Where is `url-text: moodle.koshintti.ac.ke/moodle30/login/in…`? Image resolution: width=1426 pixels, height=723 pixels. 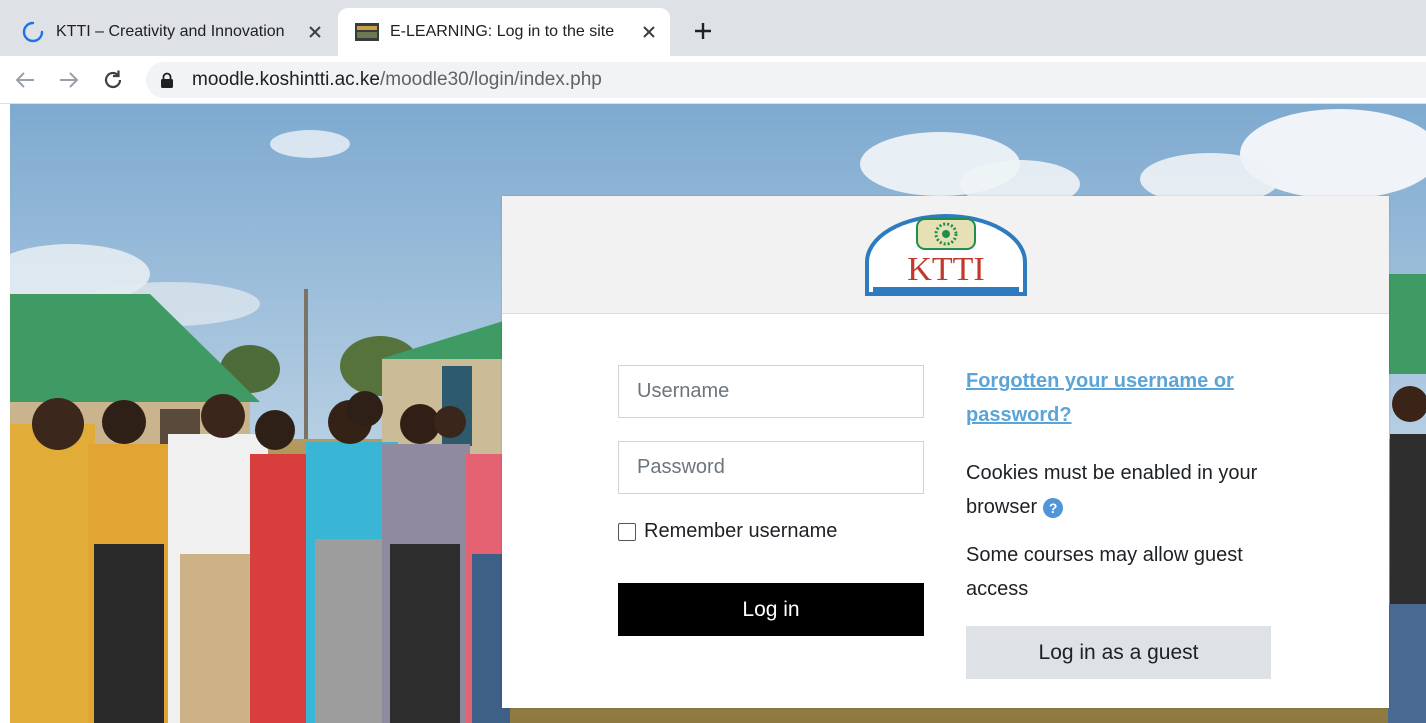 url-text: moodle.koshintti.ac.ke/moodle30/login/in… is located at coordinates (397, 80).